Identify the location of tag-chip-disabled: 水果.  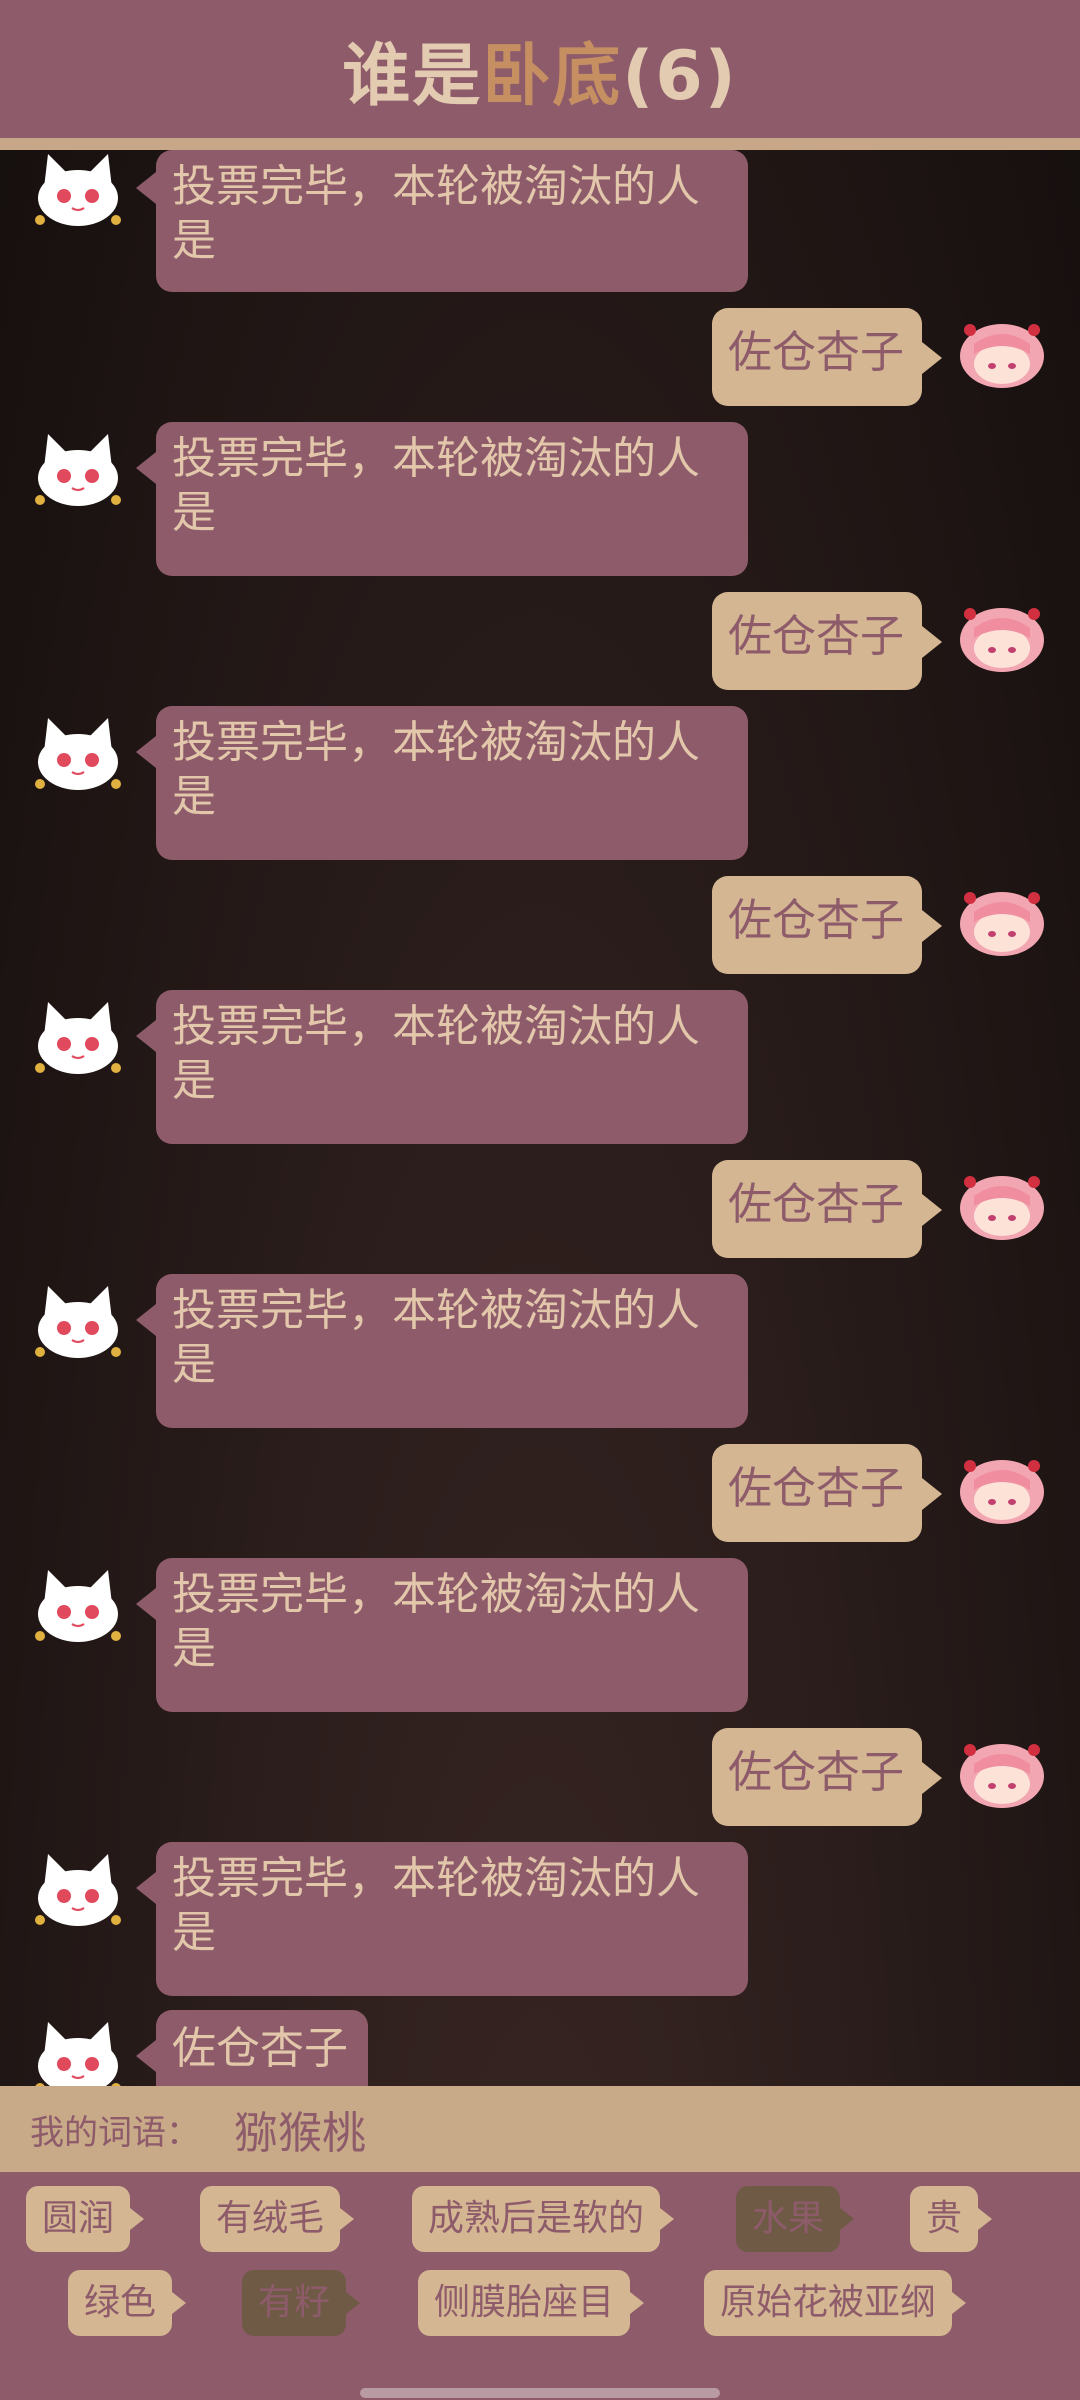
(795, 2219).